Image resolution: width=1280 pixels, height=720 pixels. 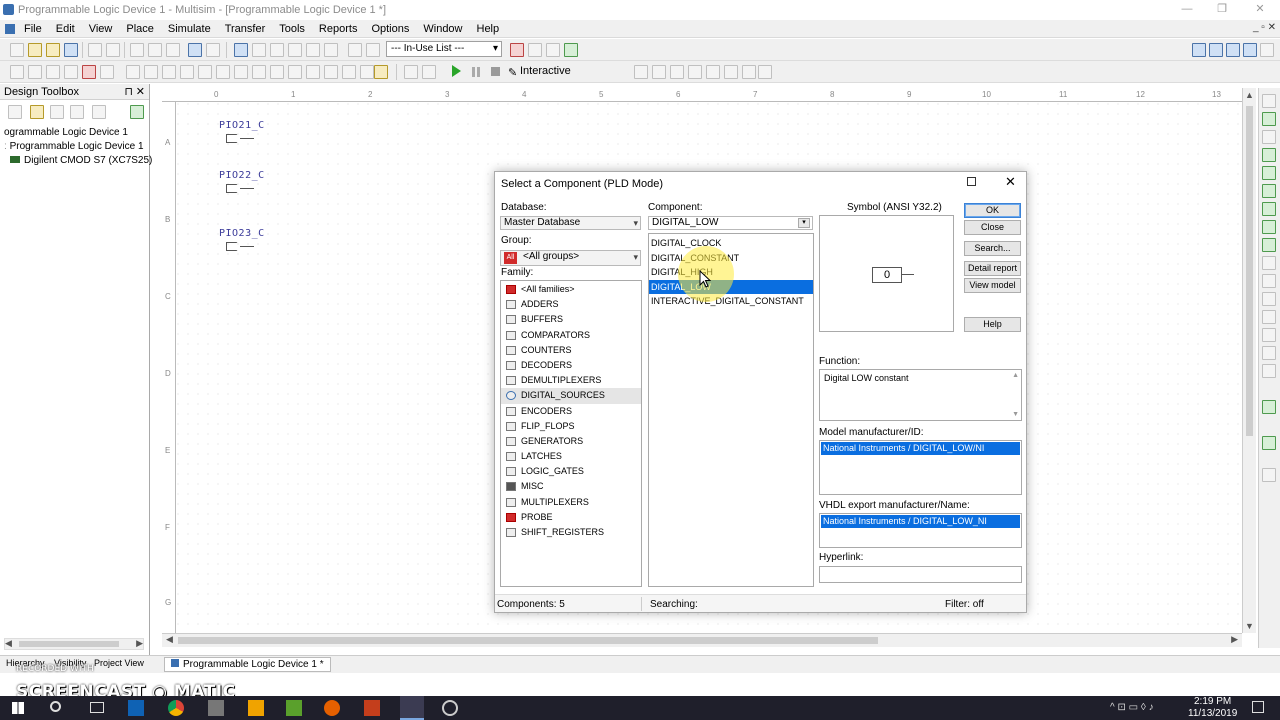 What do you see at coordinates (1212, 701) in the screenshot?
I see `clock-time: 2:19 PM` at bounding box center [1212, 701].